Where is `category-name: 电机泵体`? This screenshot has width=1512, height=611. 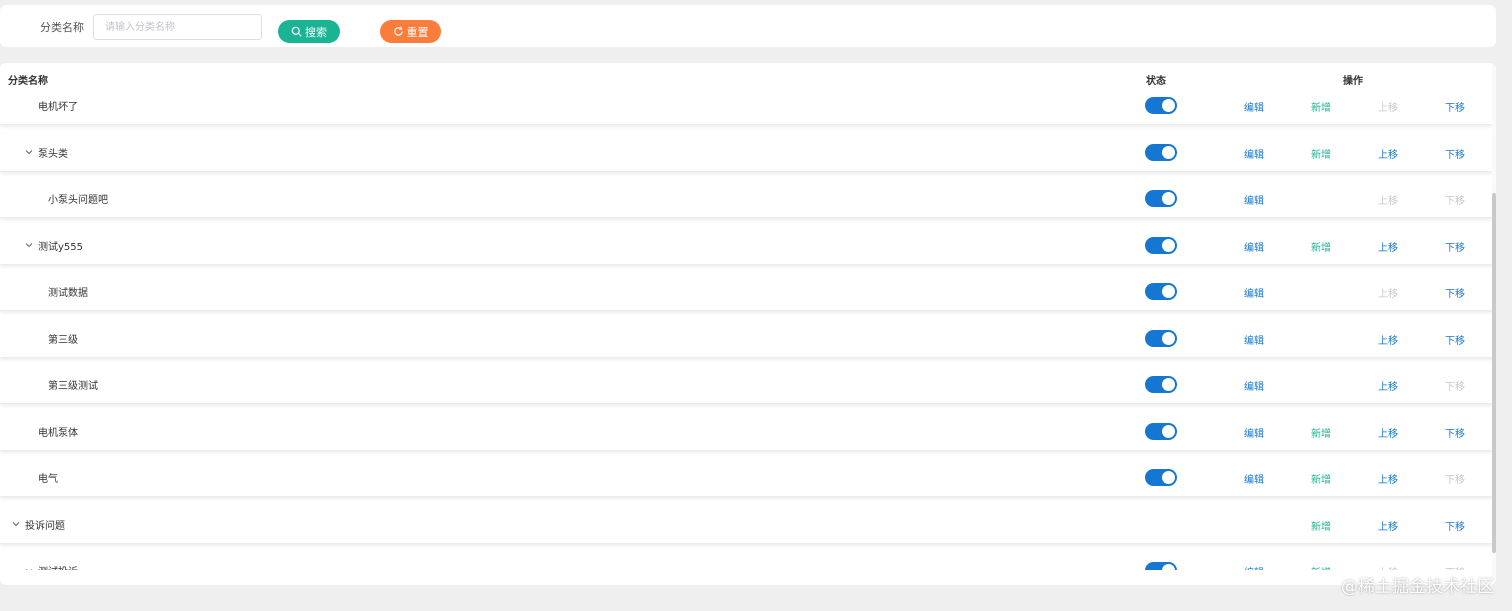
category-name: 电机泵体 is located at coordinates (58, 433).